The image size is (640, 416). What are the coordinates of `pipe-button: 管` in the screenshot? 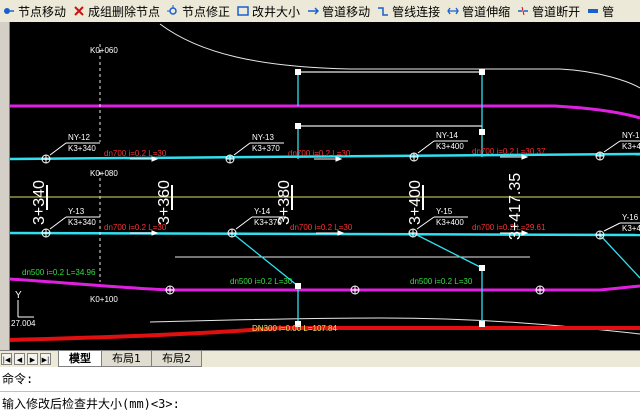 It's located at (601, 11).